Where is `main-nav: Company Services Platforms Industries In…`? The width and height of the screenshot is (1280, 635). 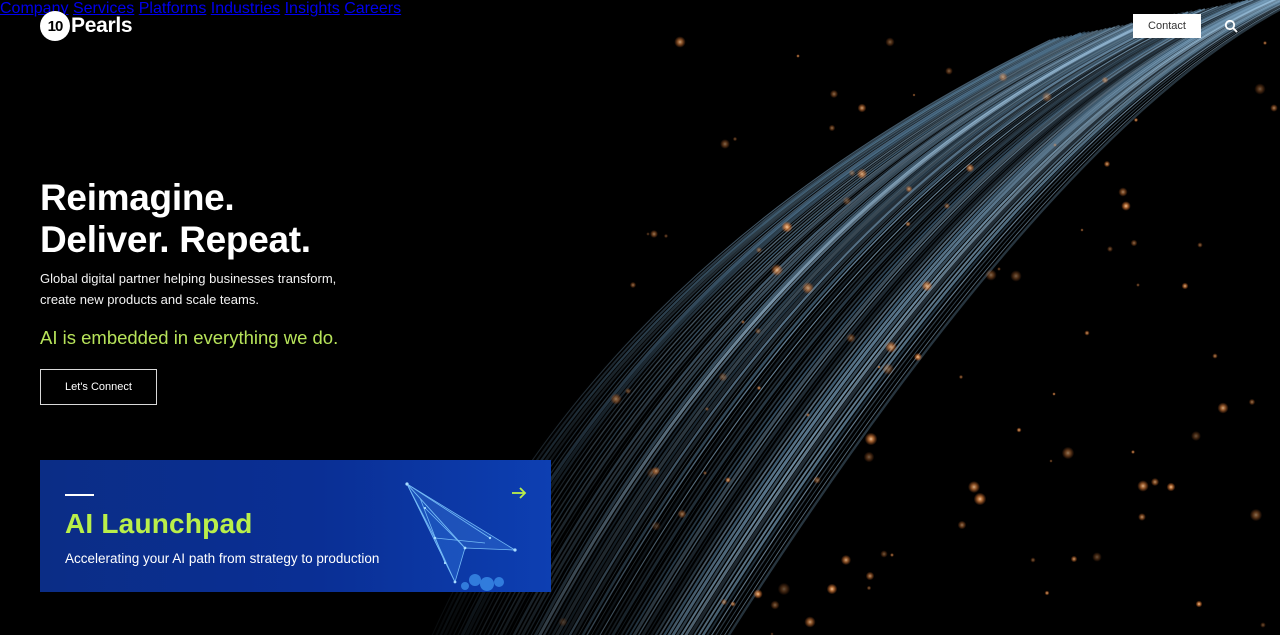 main-nav: Company Services Platforms Industries In… is located at coordinates (640, 9).